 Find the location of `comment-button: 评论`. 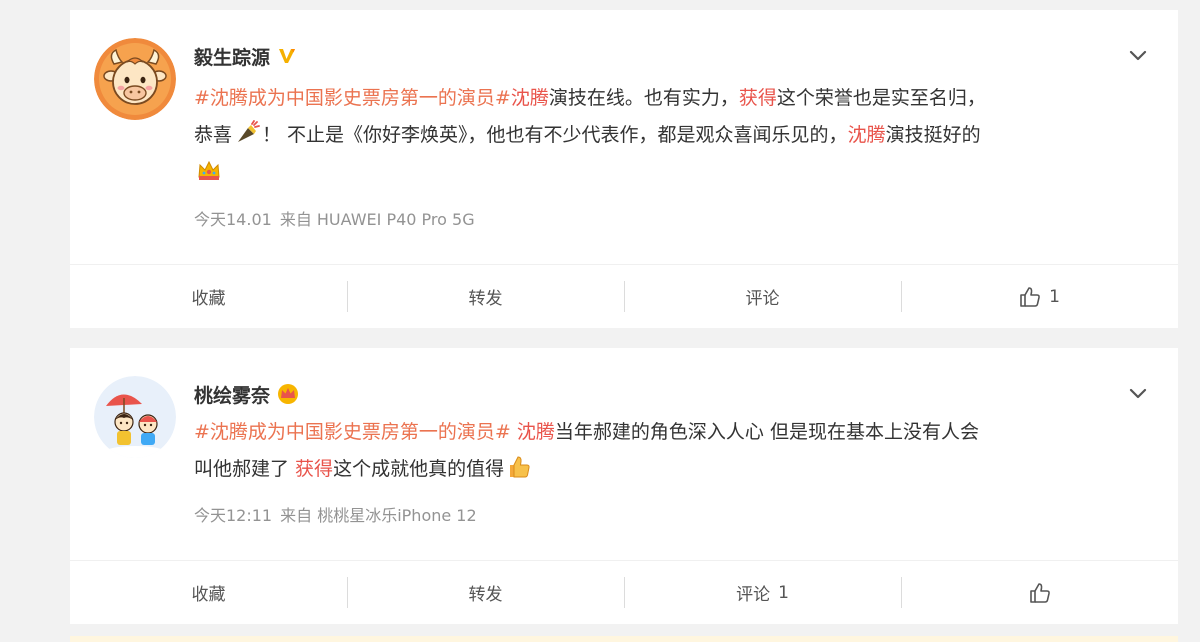

comment-button: 评论 is located at coordinates (762, 296).